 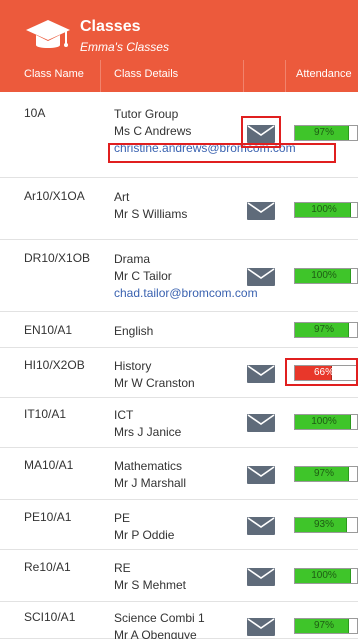 I want to click on teacher-name: Mr W Cranston, so click(x=154, y=383).